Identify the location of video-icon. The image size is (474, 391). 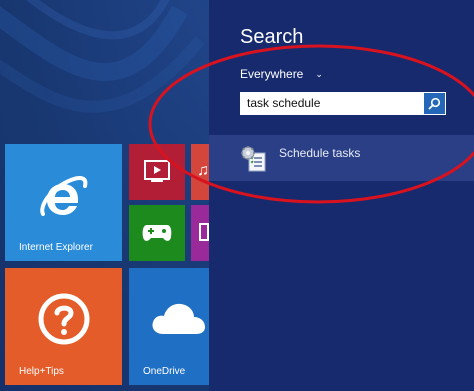
(157, 171).